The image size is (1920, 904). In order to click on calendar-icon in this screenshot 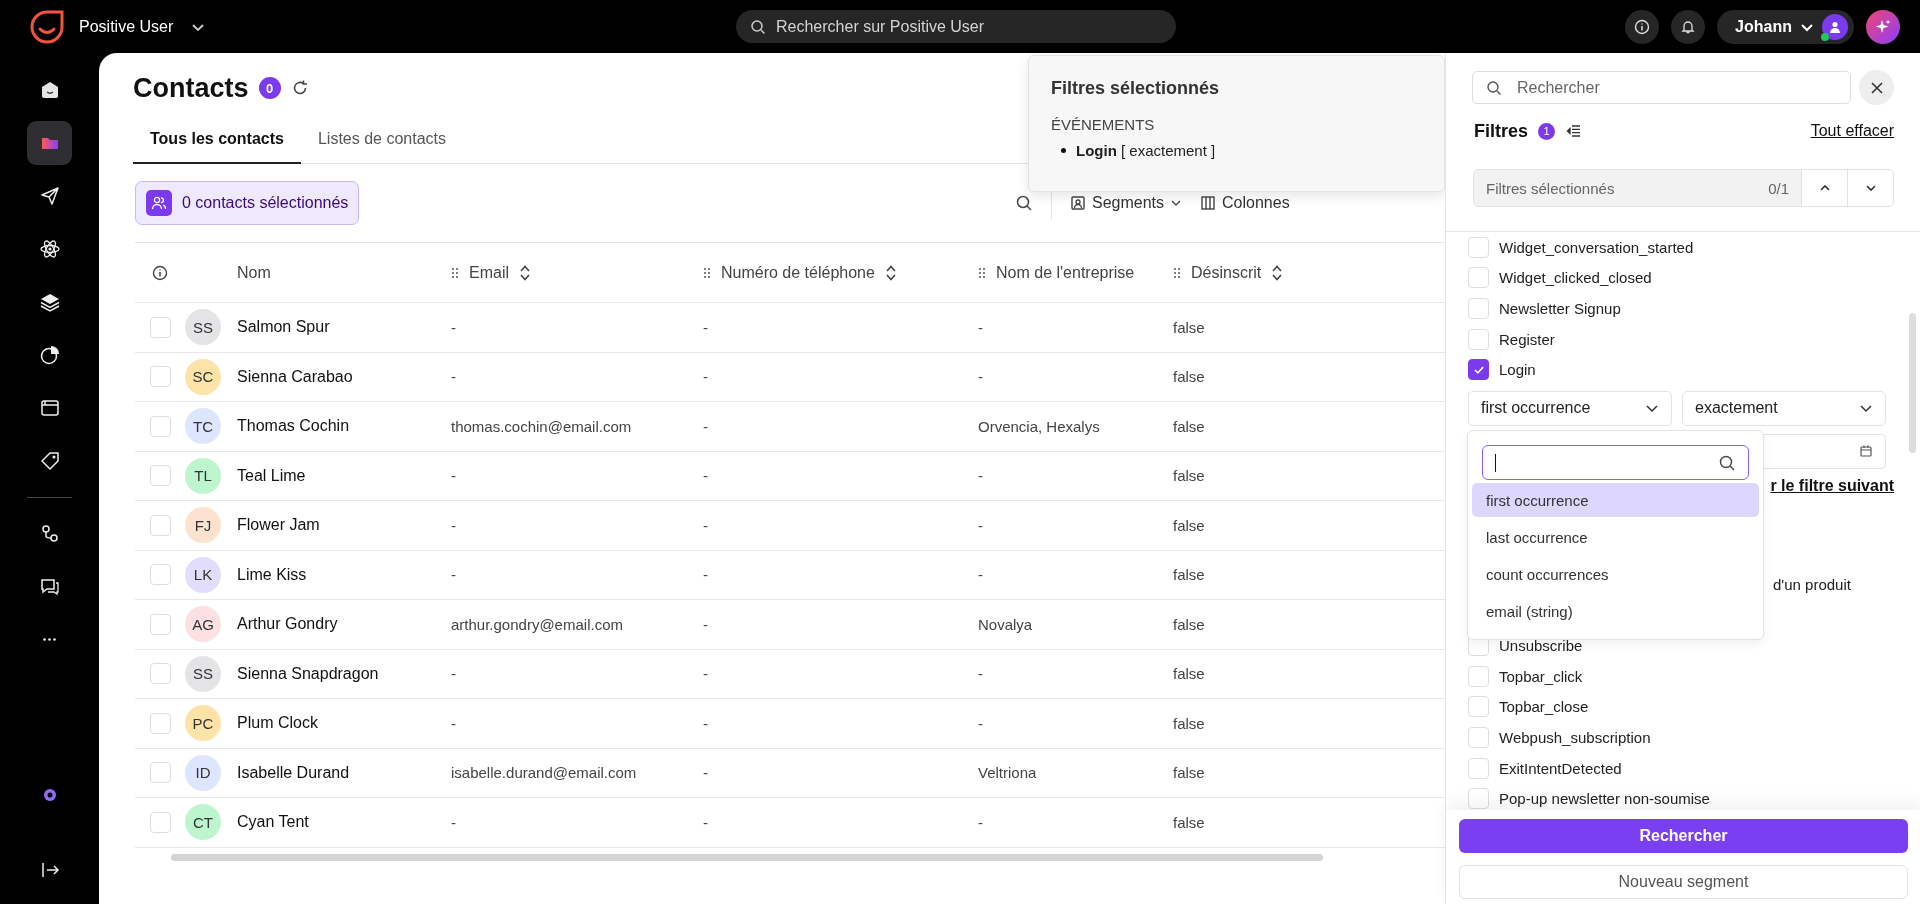, I will do `click(1866, 451)`.